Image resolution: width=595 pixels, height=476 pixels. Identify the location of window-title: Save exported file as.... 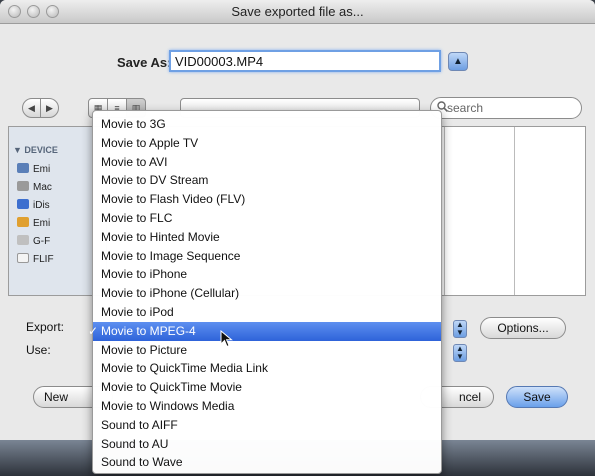
(297, 11).